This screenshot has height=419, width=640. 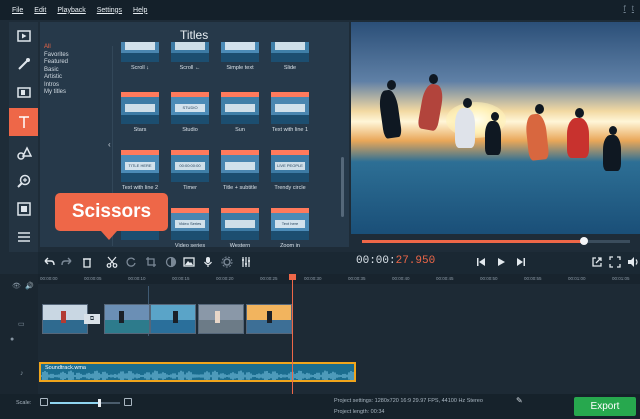 I want to click on title-tile: Video Series, so click(x=190, y=224).